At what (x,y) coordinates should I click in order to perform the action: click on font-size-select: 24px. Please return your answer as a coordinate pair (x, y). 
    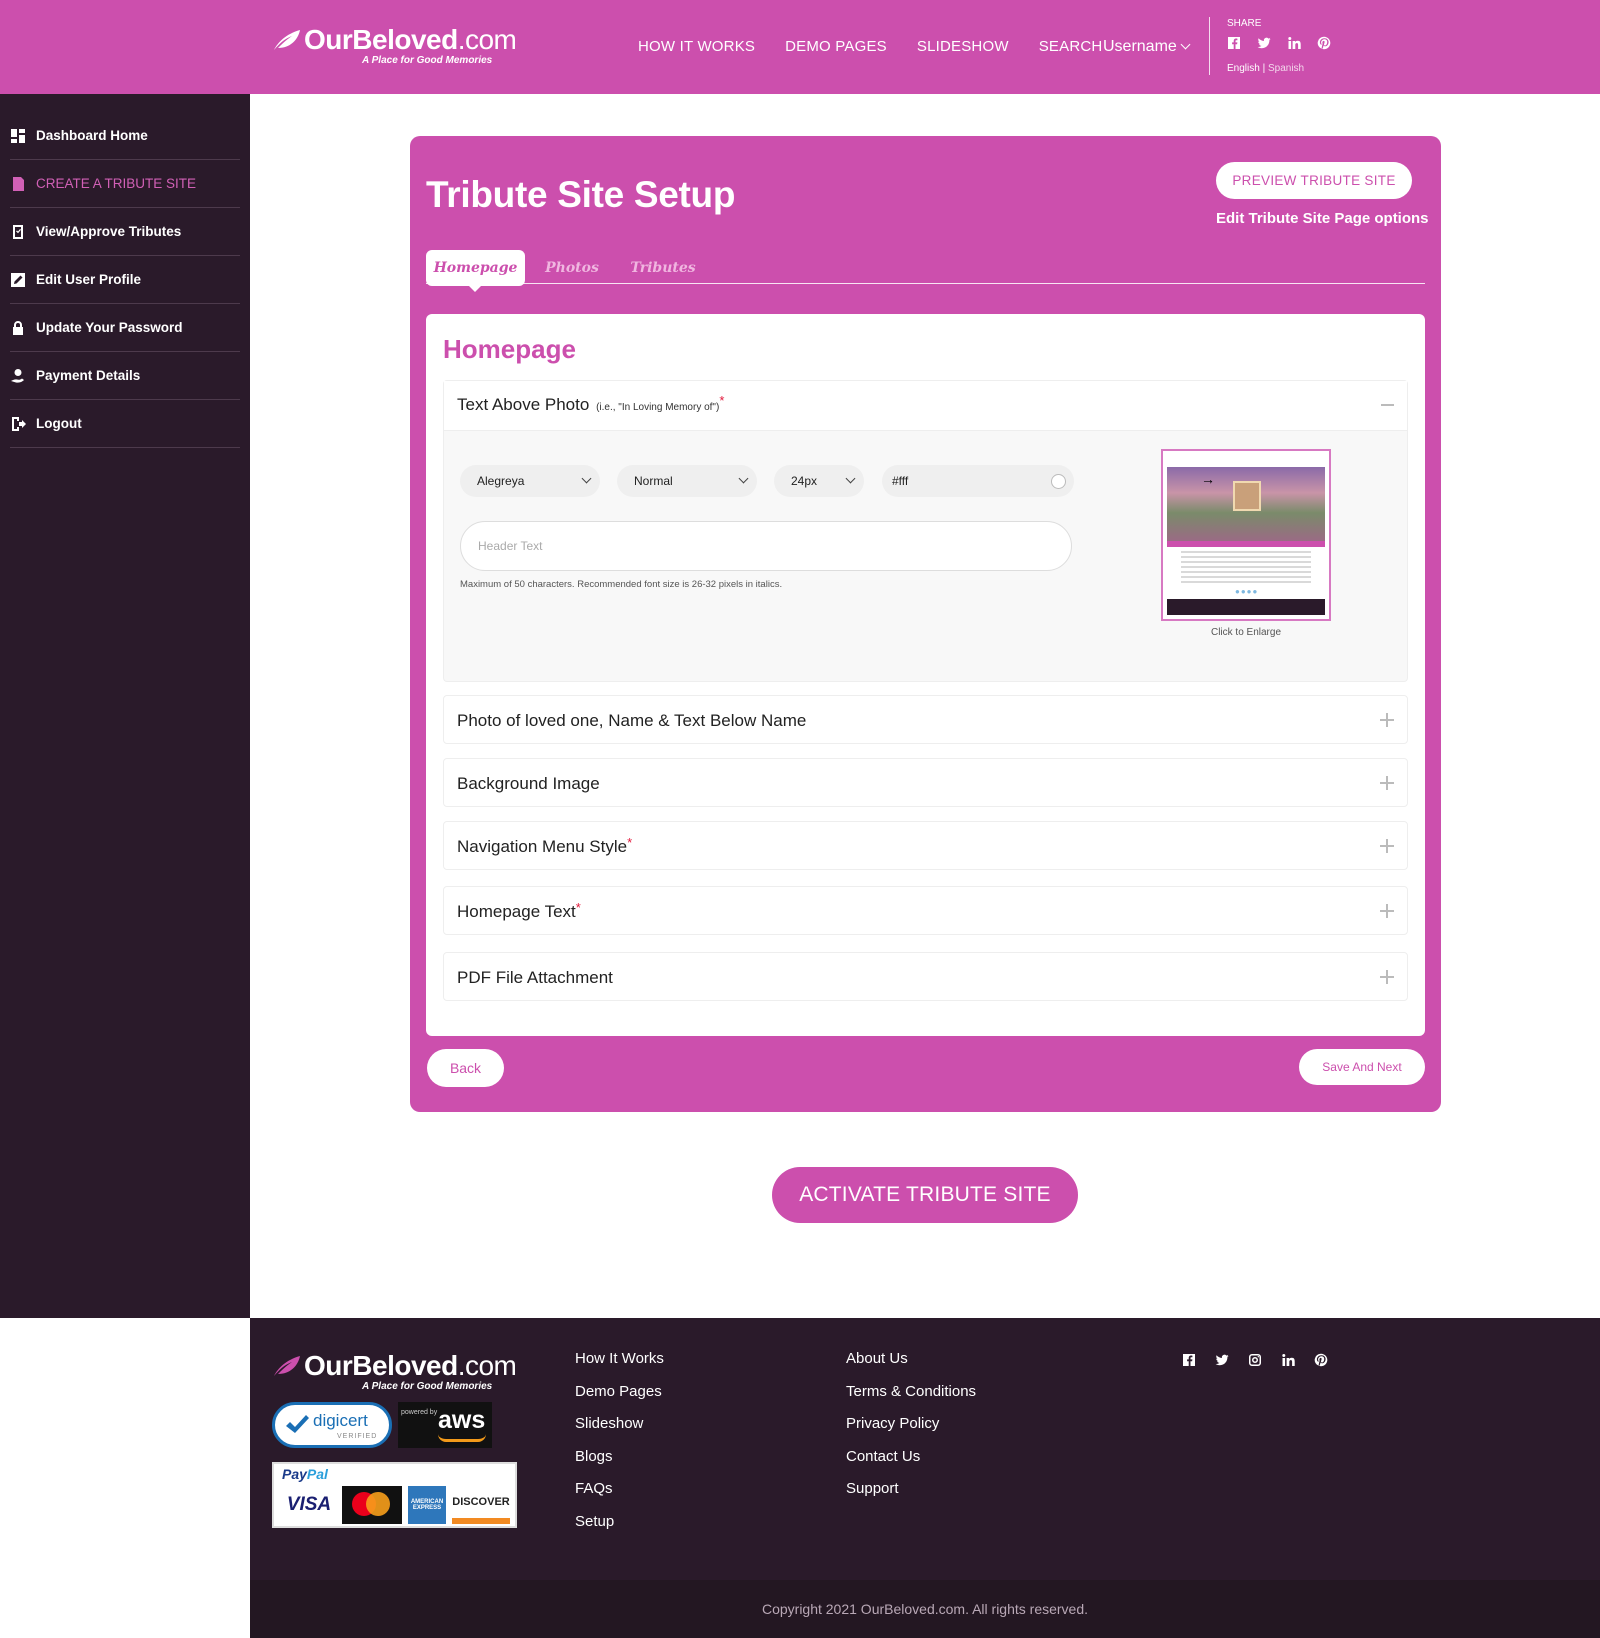
    Looking at the image, I should click on (819, 481).